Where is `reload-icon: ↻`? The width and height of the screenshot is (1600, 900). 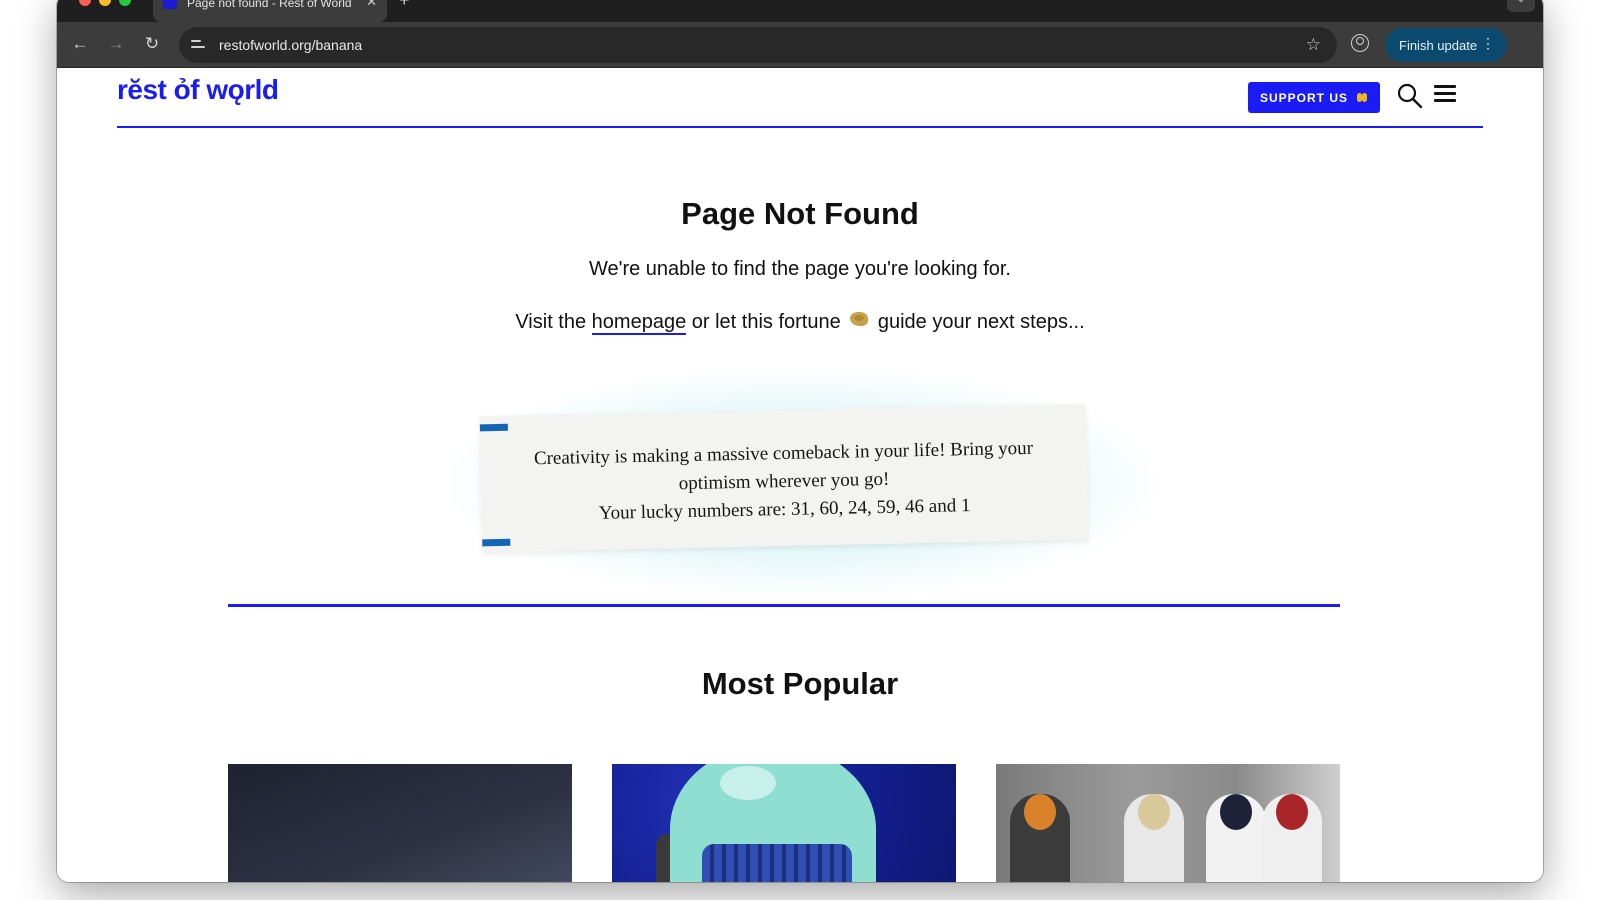 reload-icon: ↻ is located at coordinates (152, 44).